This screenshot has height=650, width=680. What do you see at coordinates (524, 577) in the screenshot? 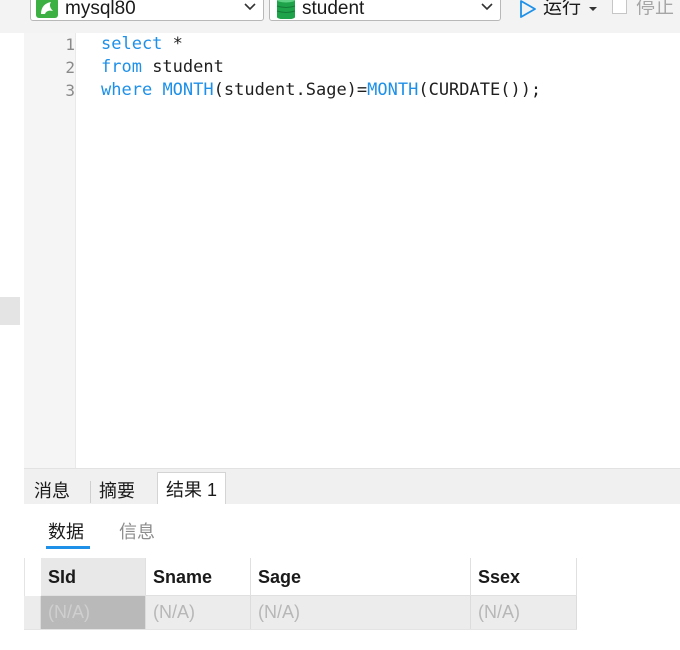
I see `column-header-ssex: Ssex` at bounding box center [524, 577].